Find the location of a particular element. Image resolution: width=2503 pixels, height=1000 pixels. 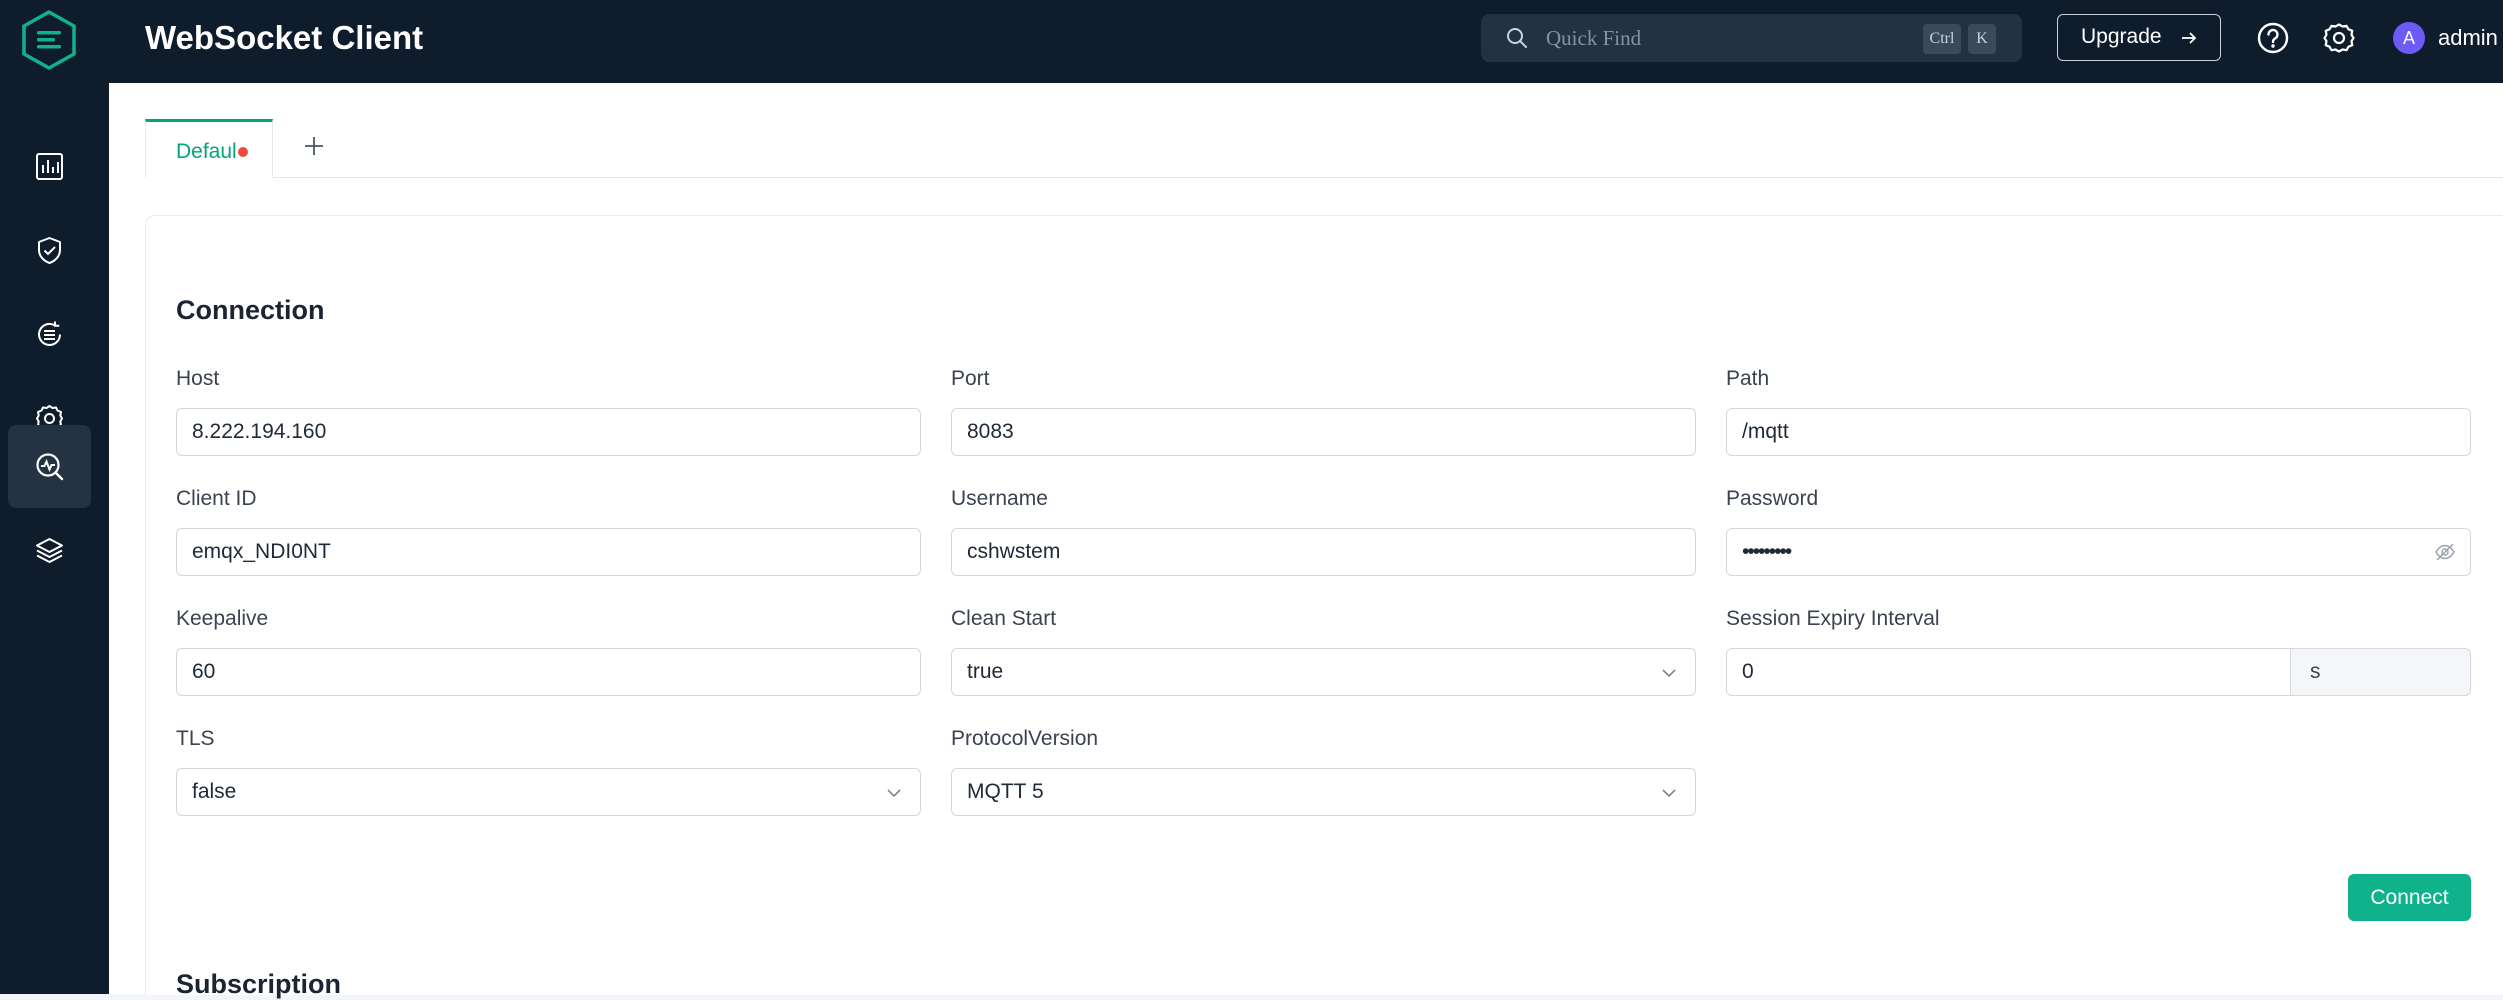

search-placeholder: Quick Find is located at coordinates (1594, 38).